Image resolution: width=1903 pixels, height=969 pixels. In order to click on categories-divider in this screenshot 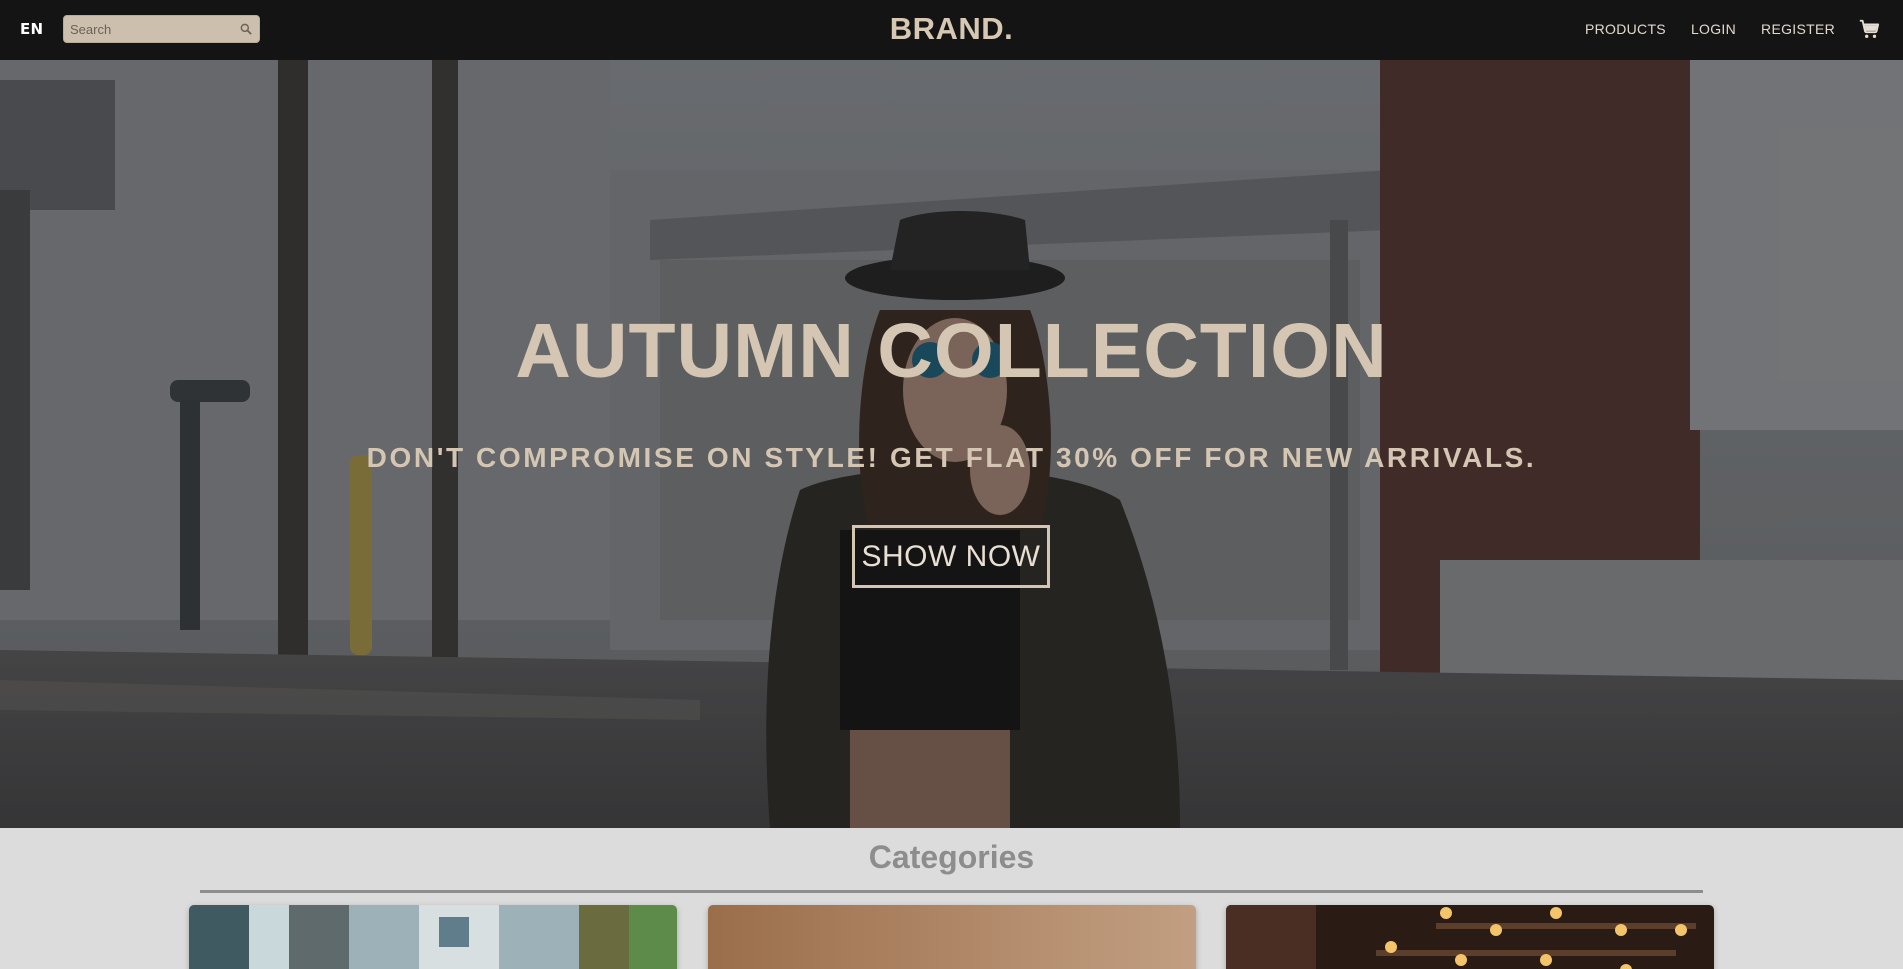, I will do `click(951, 891)`.